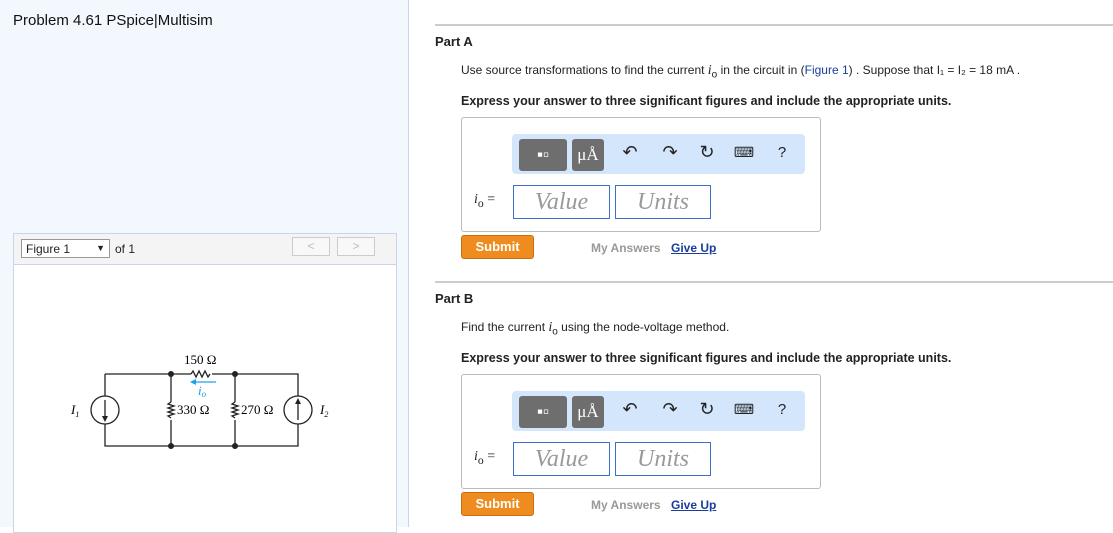 This screenshot has height=533, width=1113. Describe the element at coordinates (323, 410) in the screenshot. I see `label-i2: I2` at that location.